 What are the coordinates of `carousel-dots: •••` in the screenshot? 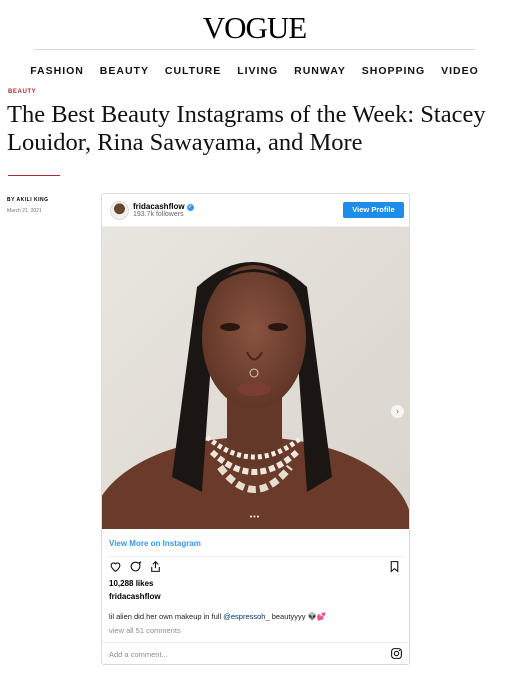 It's located at (255, 517).